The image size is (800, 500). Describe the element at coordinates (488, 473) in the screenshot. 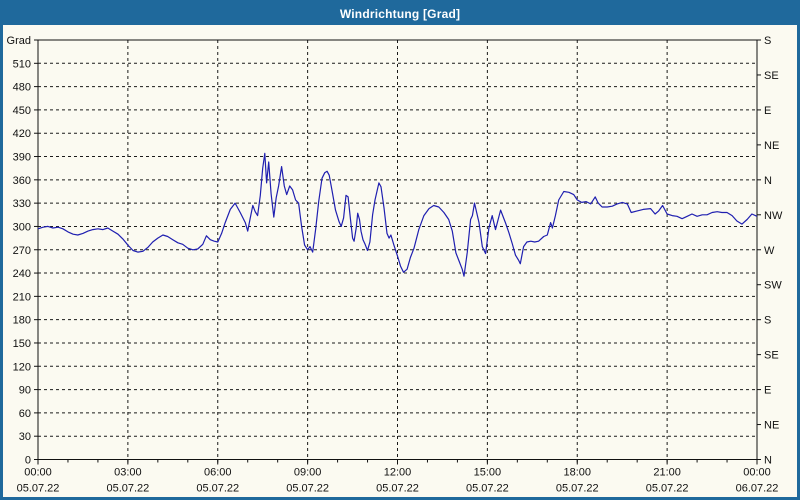

I see `x-time-label: 15:00` at that location.